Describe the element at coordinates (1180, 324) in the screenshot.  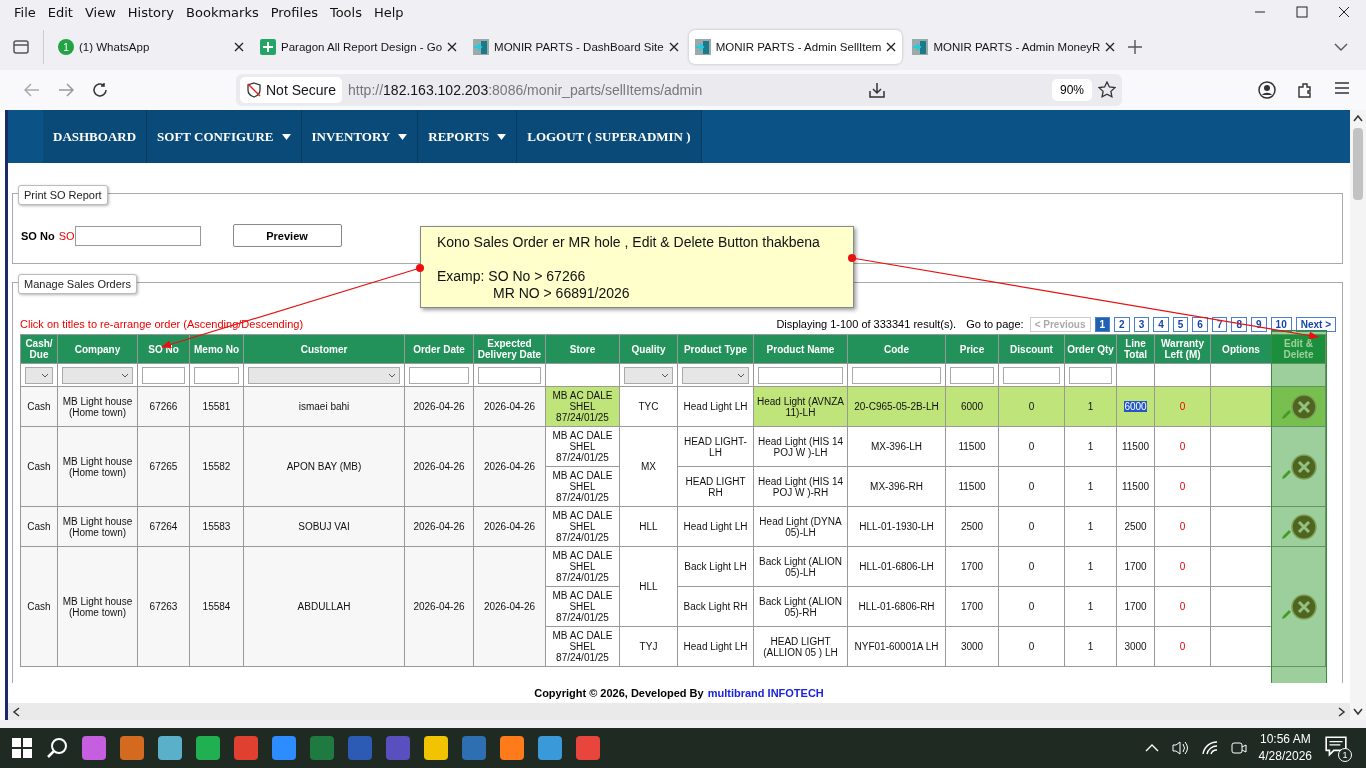
I see `page-button: 5` at that location.